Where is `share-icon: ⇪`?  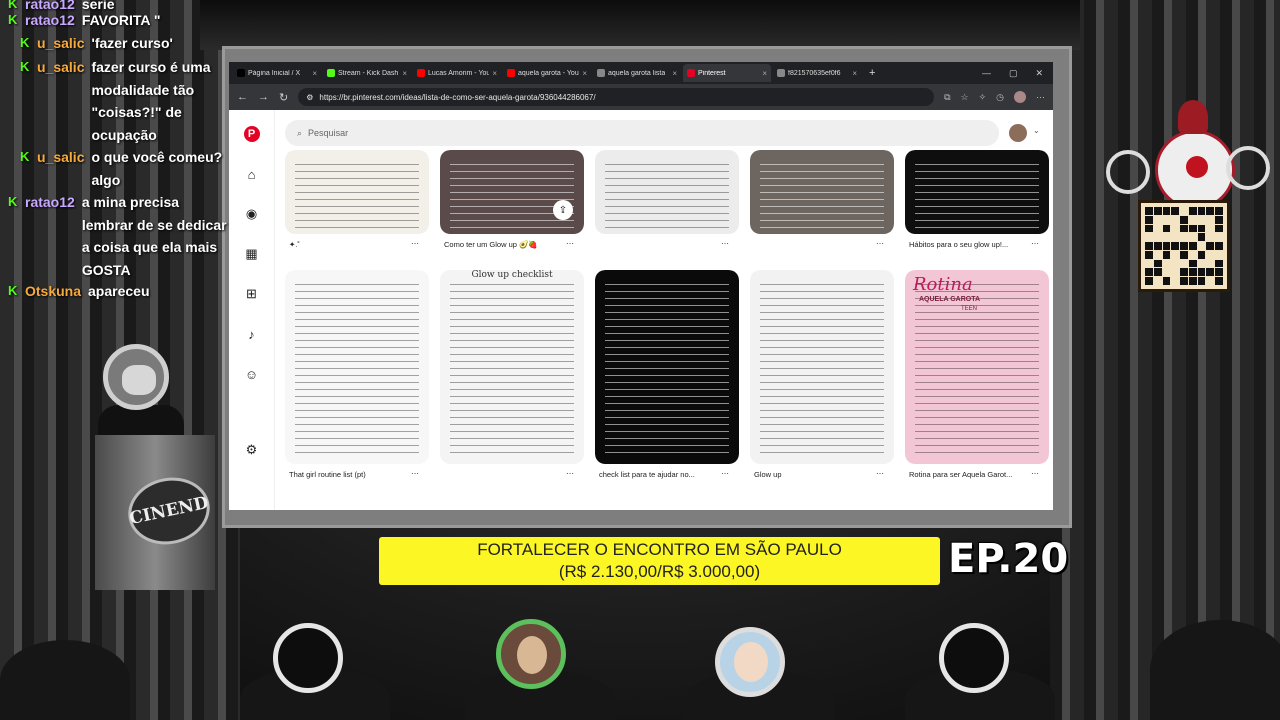
share-icon: ⇪ is located at coordinates (563, 210).